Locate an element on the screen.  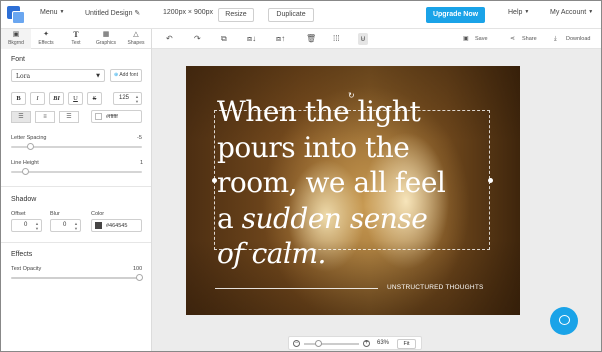
align-right-button: ☰ is located at coordinates (69, 117).